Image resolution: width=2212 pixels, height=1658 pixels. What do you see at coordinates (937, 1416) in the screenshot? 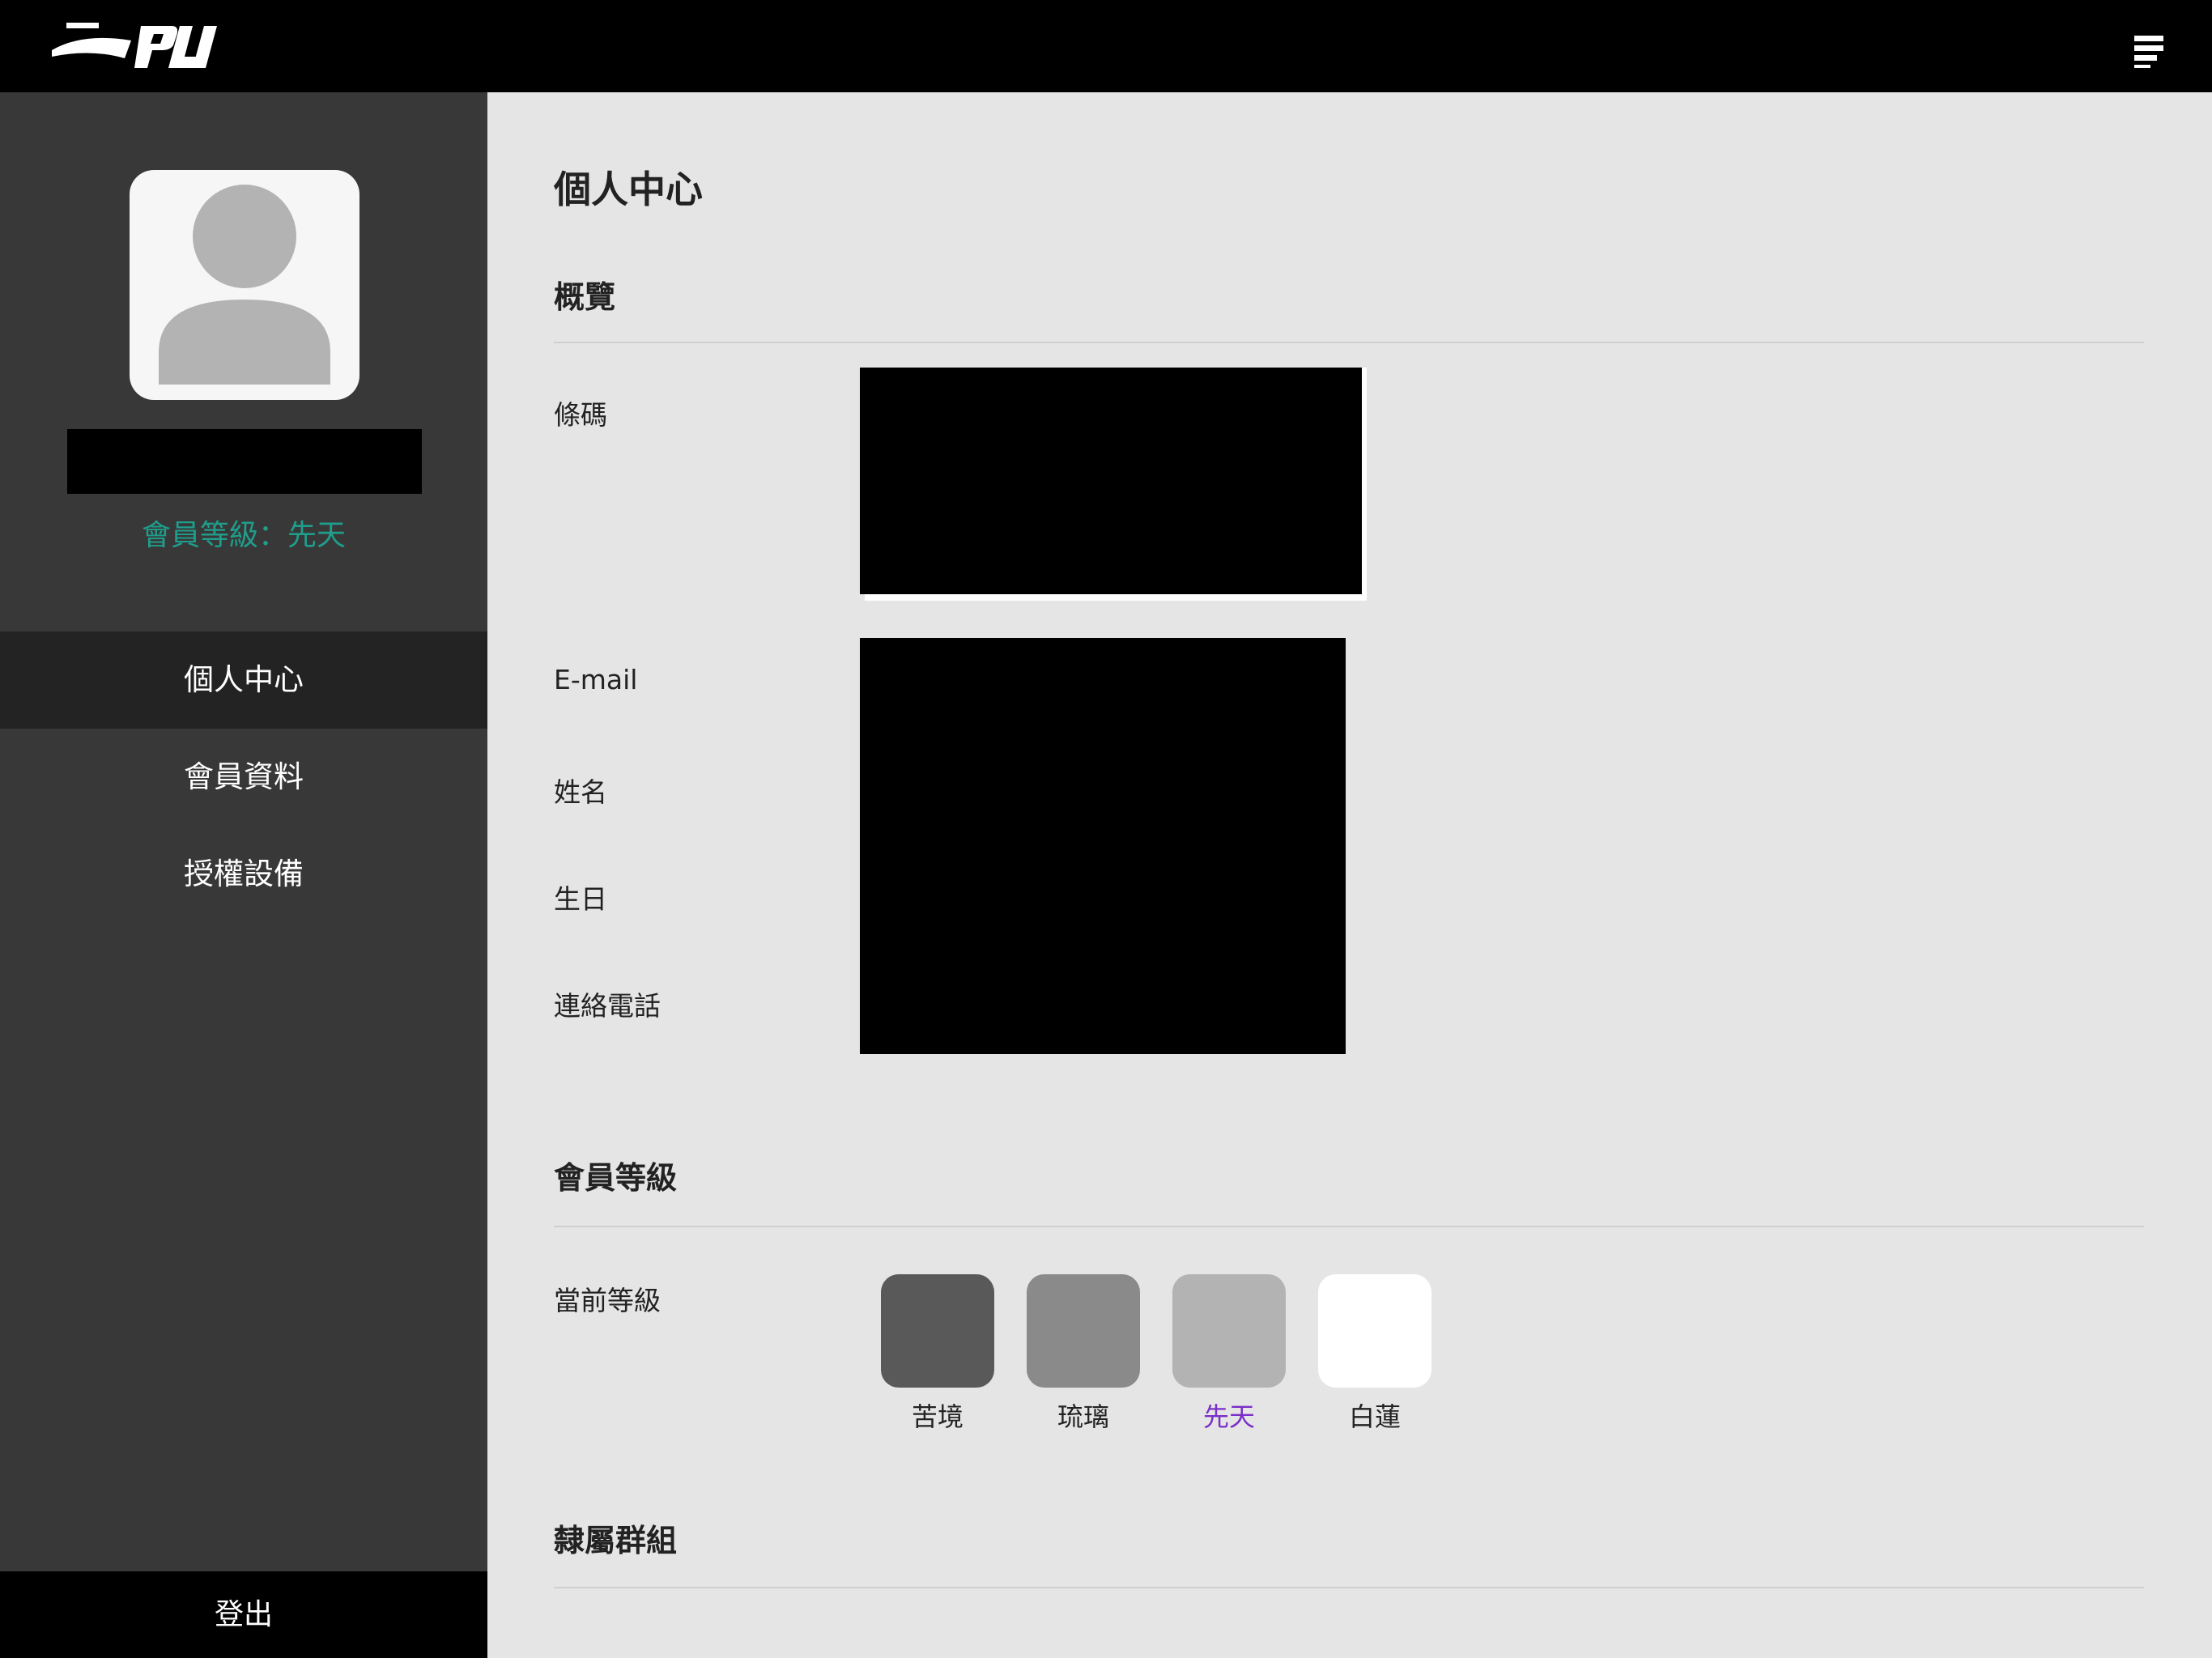
I see `tier-label: 苦境` at bounding box center [937, 1416].